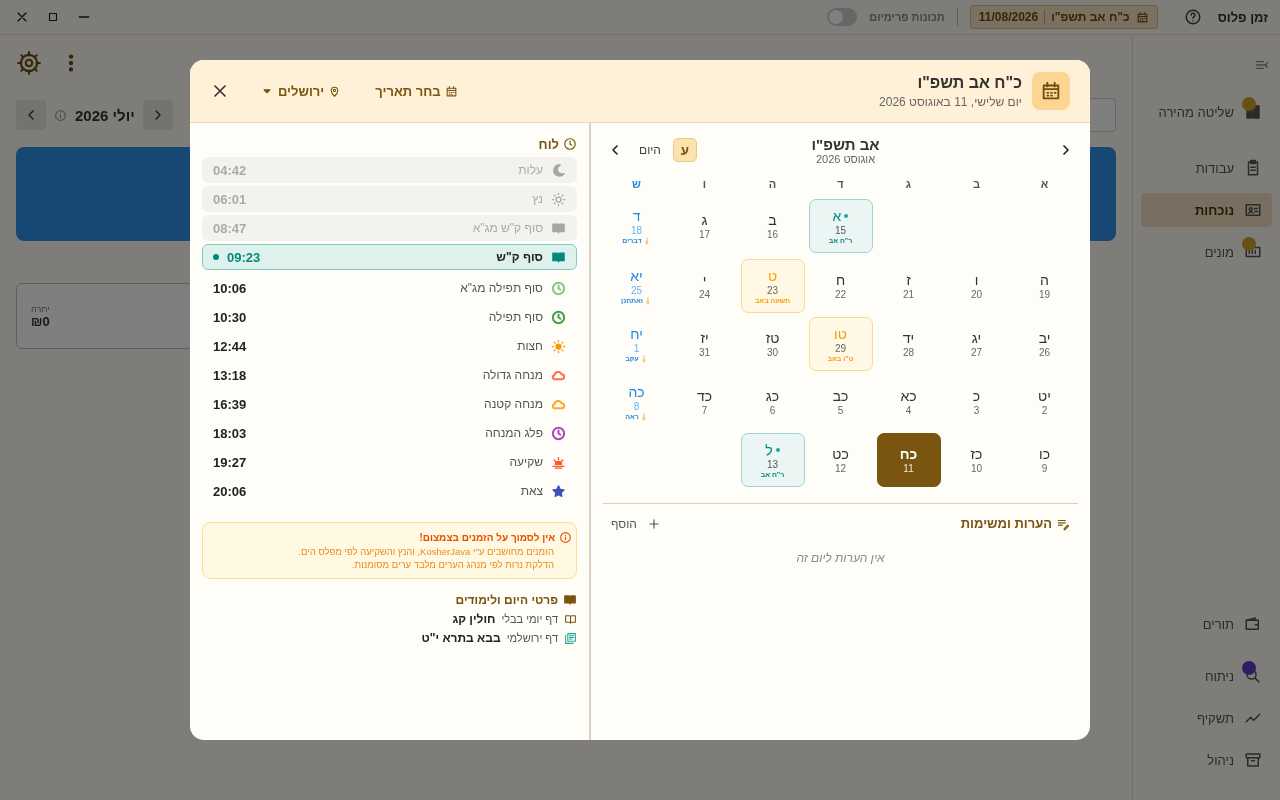  I want to click on today-button: היום, so click(650, 150).